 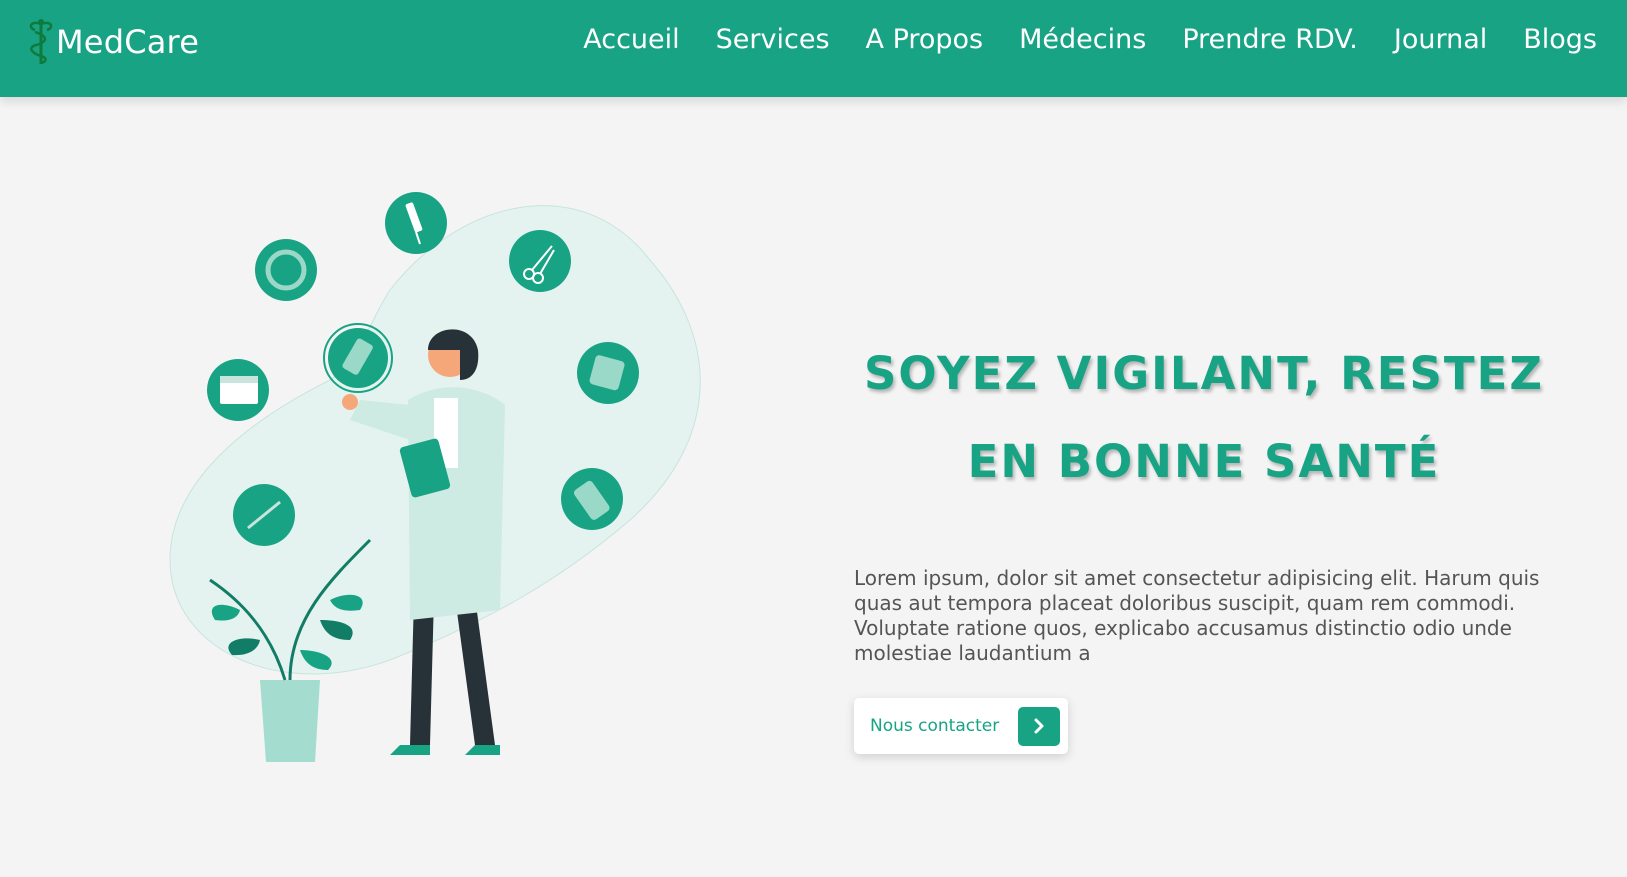 I want to click on caduceus-icon, so click(x=41, y=42).